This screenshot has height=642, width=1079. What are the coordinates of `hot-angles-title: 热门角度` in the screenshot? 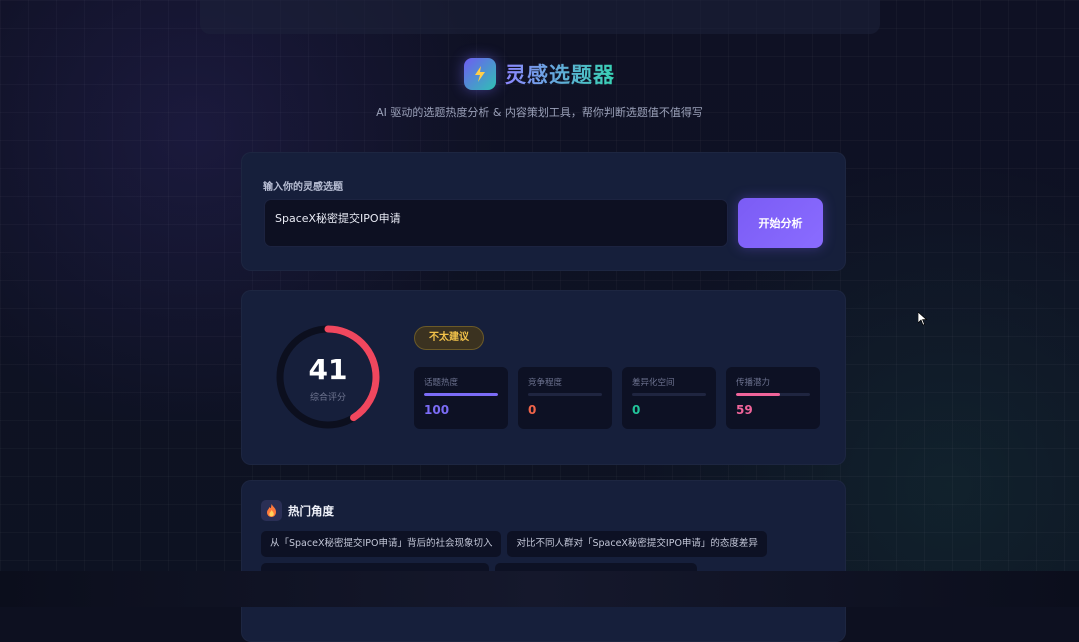 It's located at (311, 511).